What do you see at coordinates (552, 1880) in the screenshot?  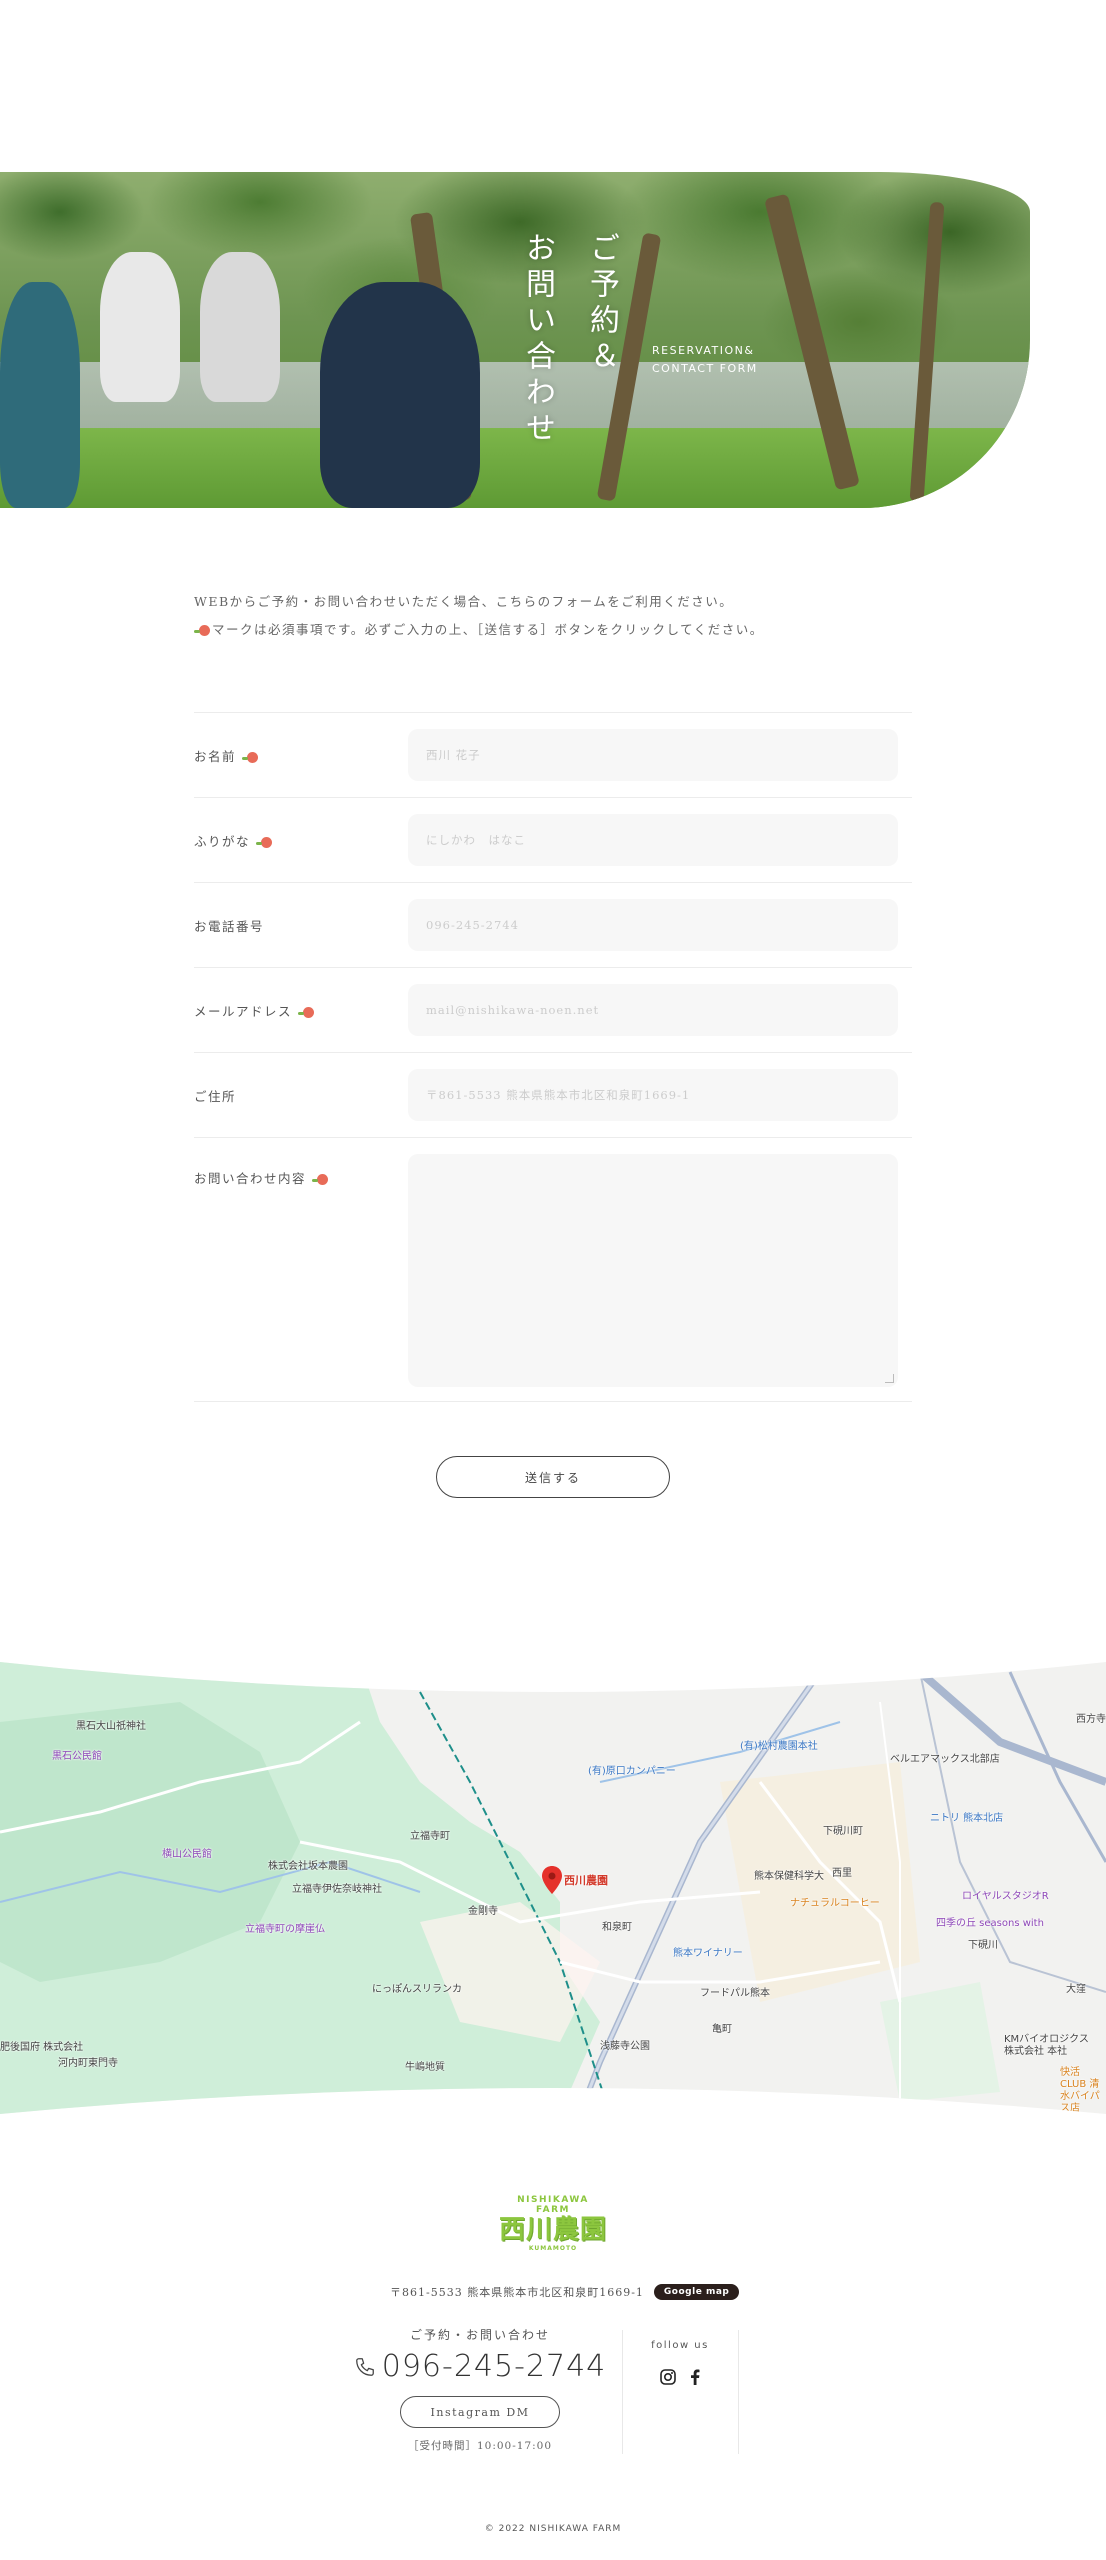 I see `map-pin-icon` at bounding box center [552, 1880].